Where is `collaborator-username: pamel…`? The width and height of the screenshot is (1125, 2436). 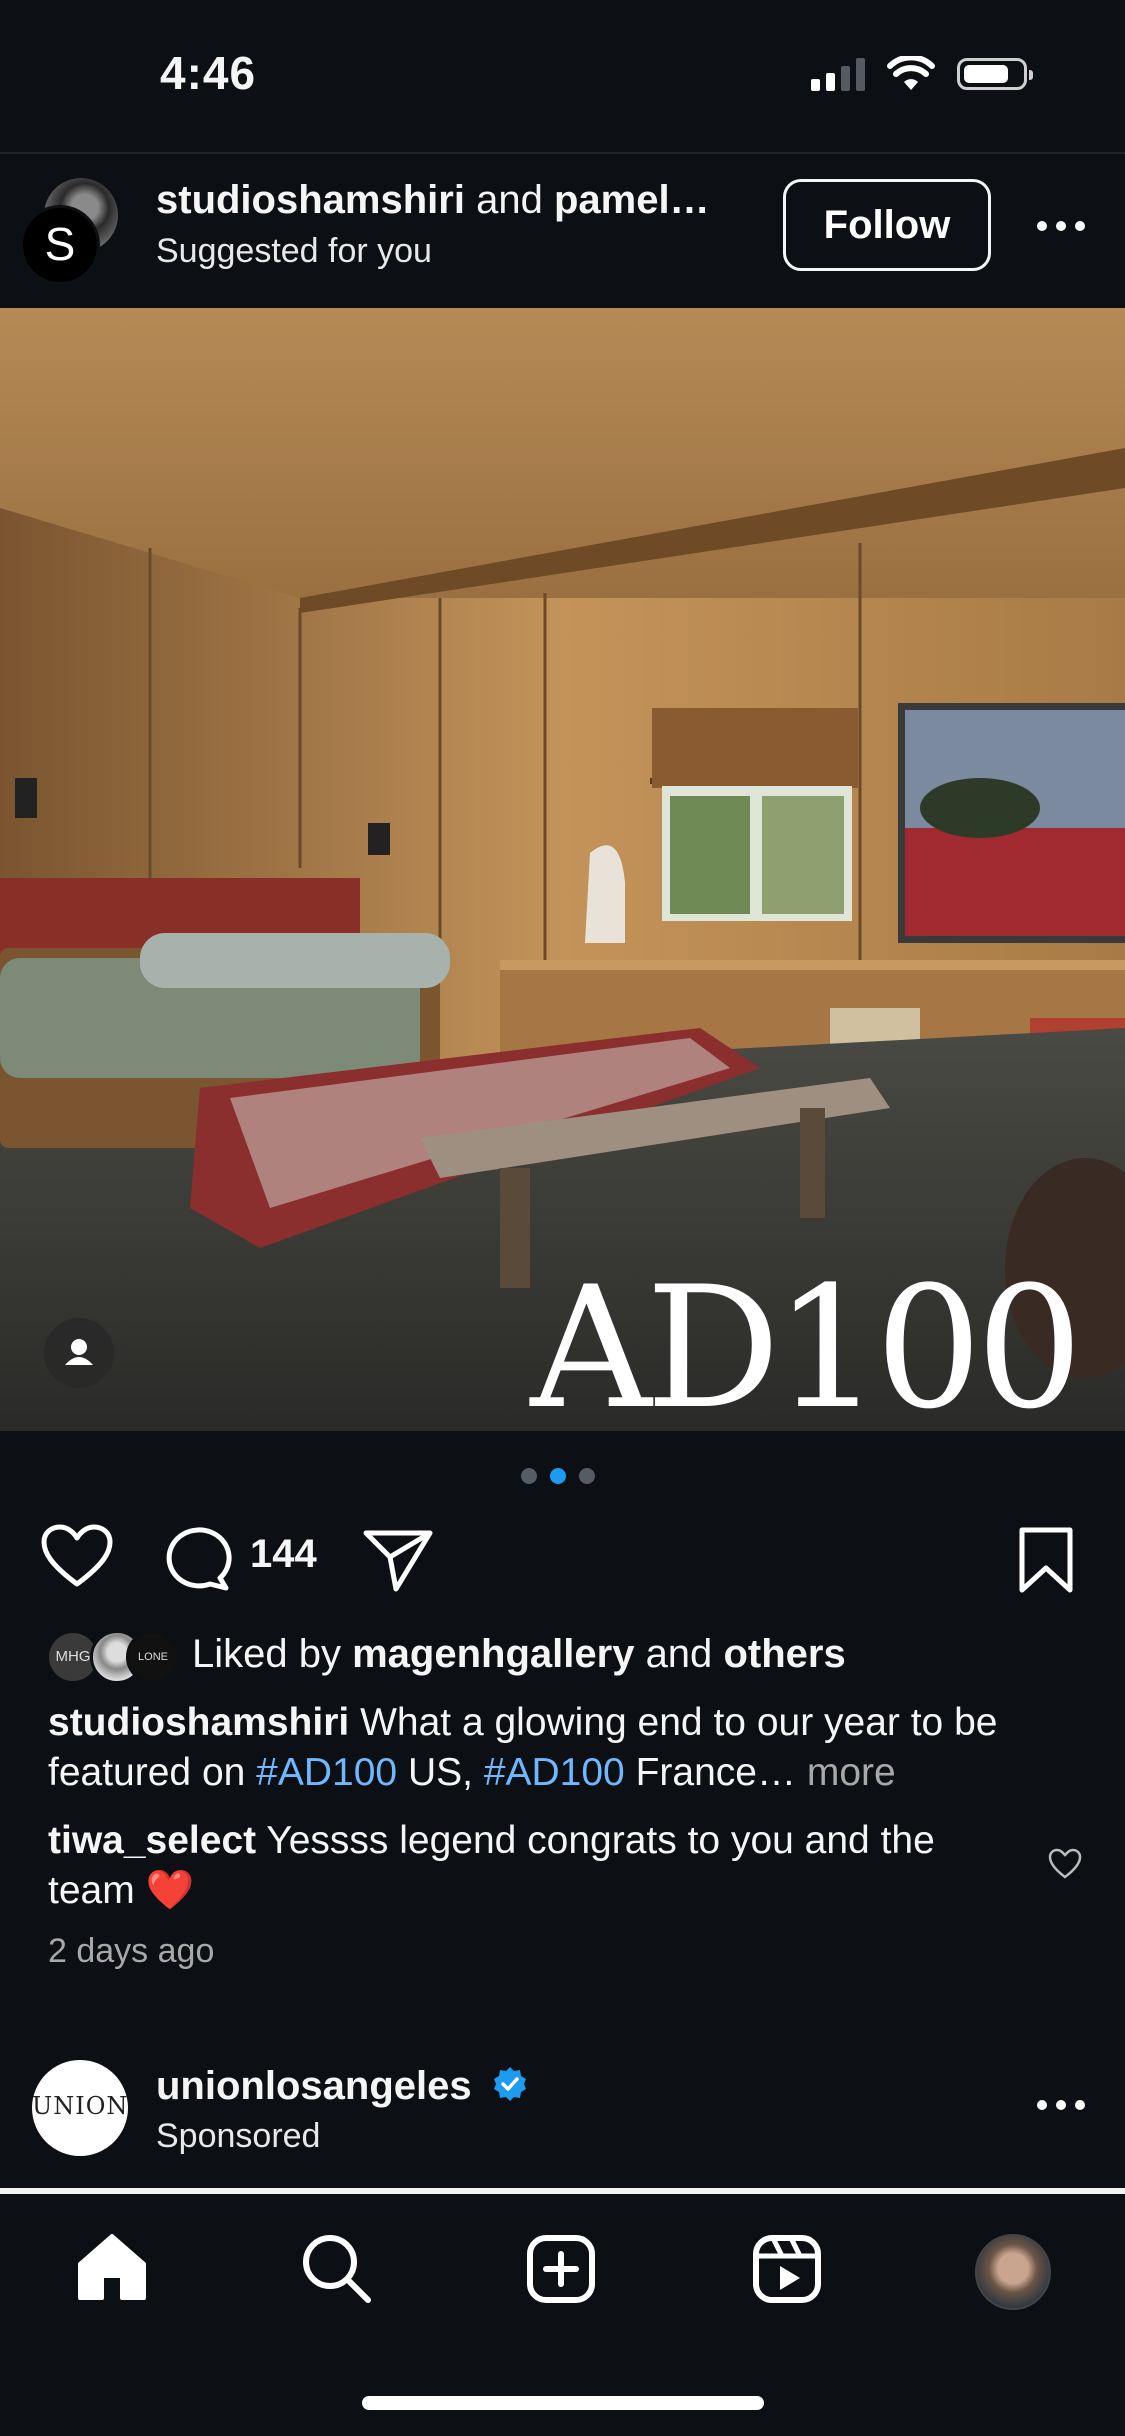
collaborator-username: pamel… is located at coordinates (632, 200).